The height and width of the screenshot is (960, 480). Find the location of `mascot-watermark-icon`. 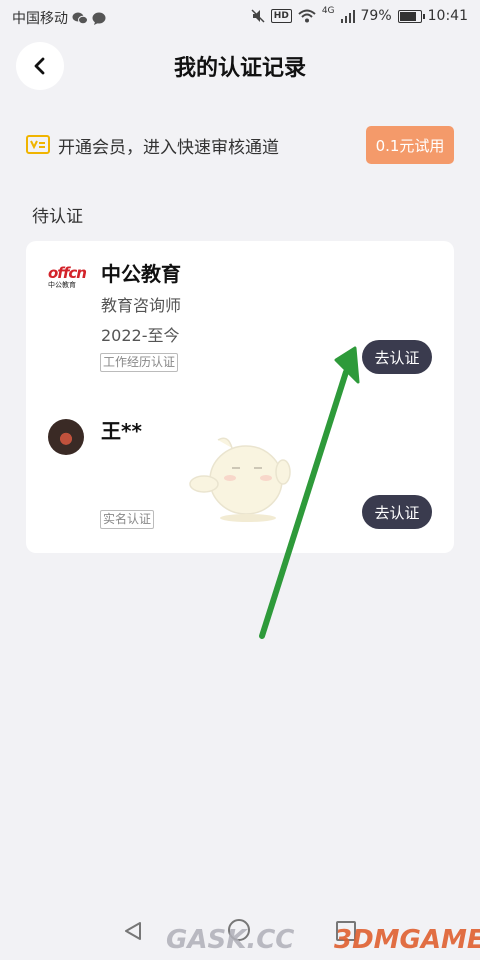

mascot-watermark-icon is located at coordinates (240, 479).